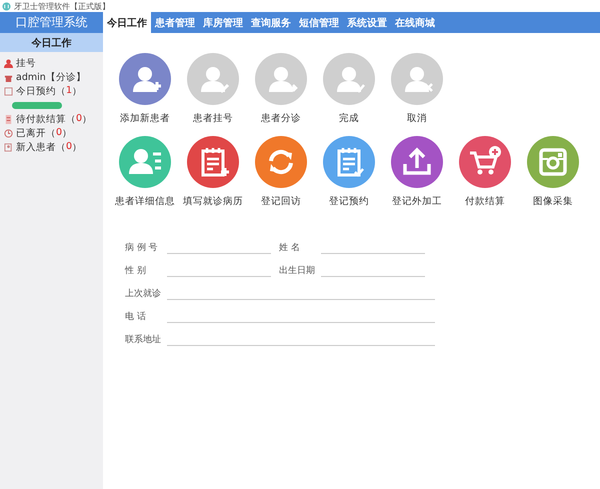 The image size is (600, 489). Describe the element at coordinates (8, 91) in the screenshot. I see `calendar-icon` at that location.